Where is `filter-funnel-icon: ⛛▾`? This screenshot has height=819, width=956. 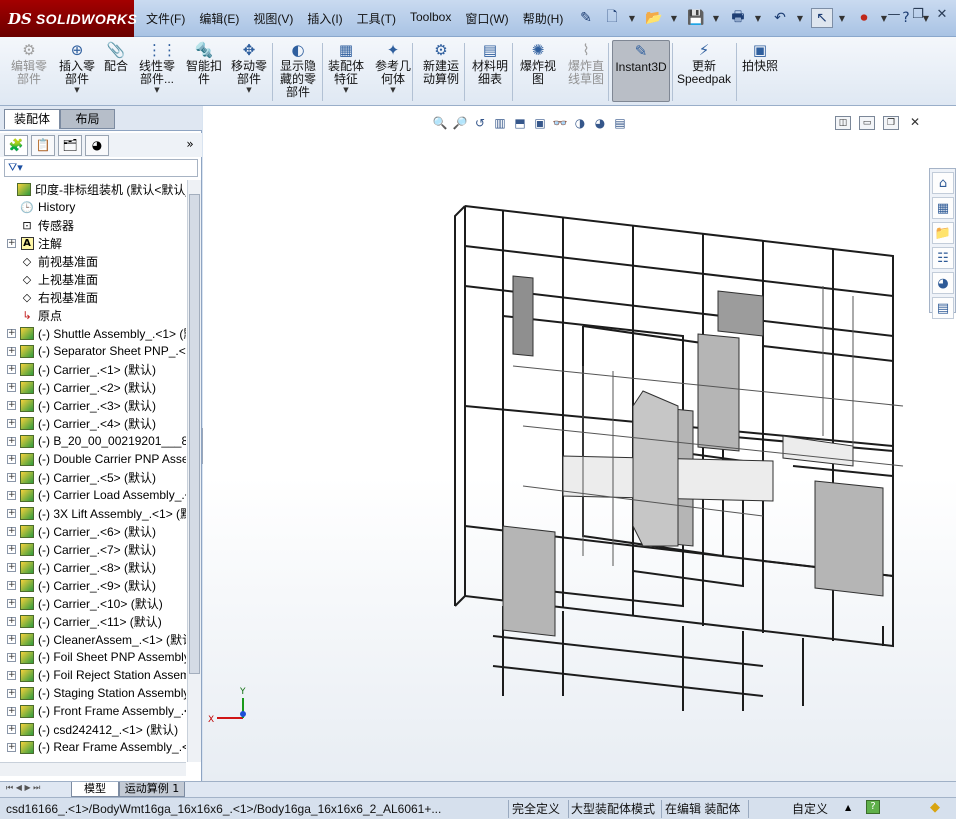
filter-funnel-icon: ⛛▾ is located at coordinates (15, 168).